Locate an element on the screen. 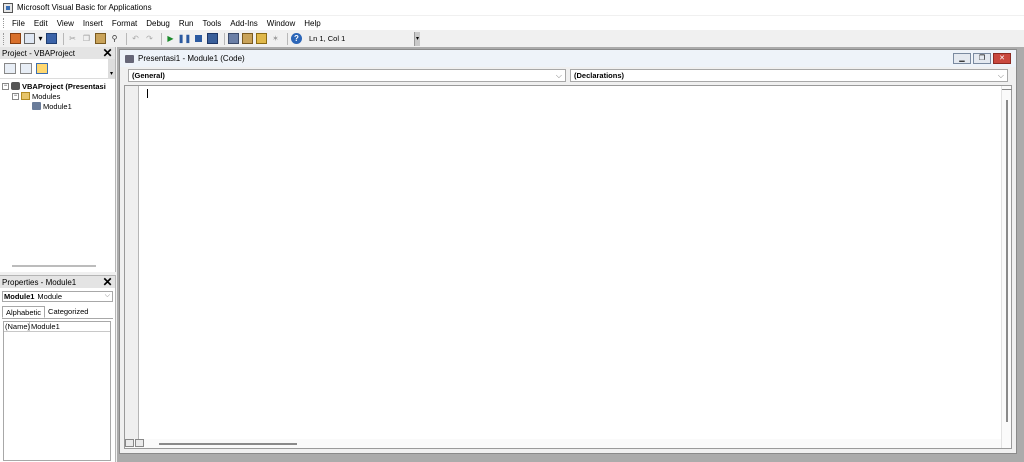 The height and width of the screenshot is (462, 1024). properties-grid: (Name) Module1 is located at coordinates (57, 391).